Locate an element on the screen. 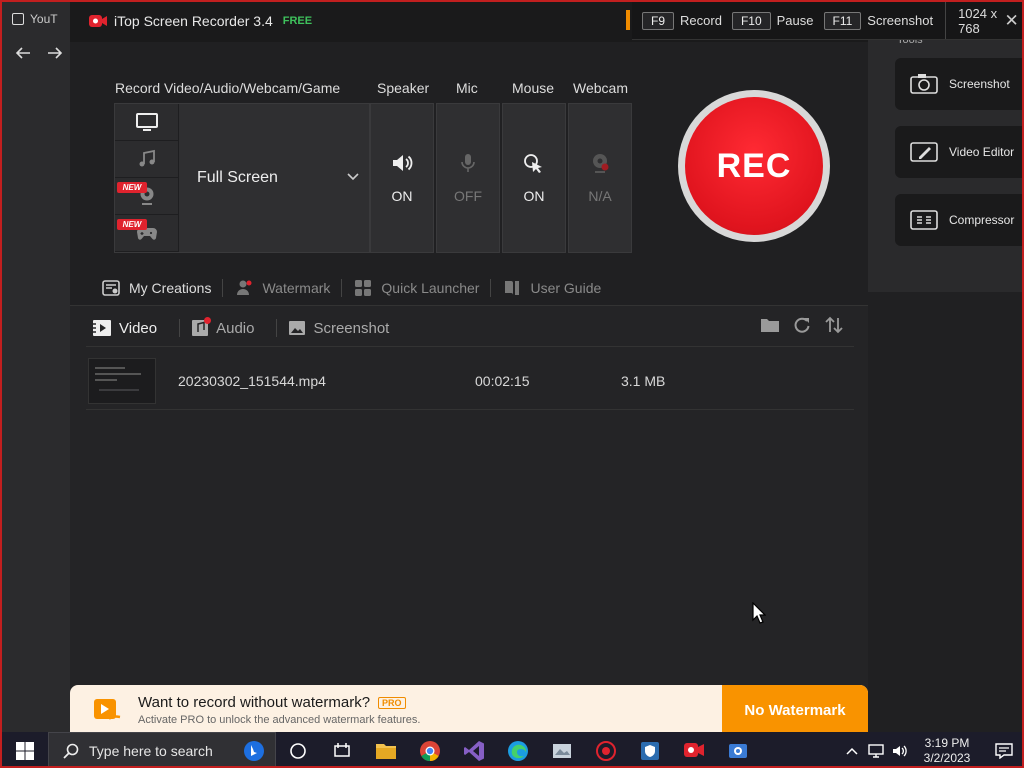 The height and width of the screenshot is (768, 1024). chevron-up-icon is located at coordinates (852, 749).